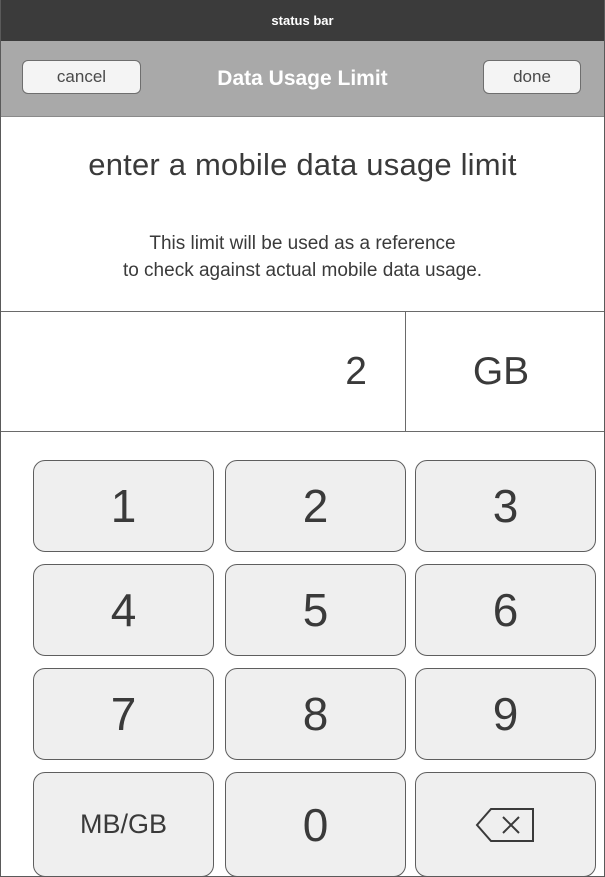 This screenshot has width=605, height=877. I want to click on key-2: 2, so click(315, 506).